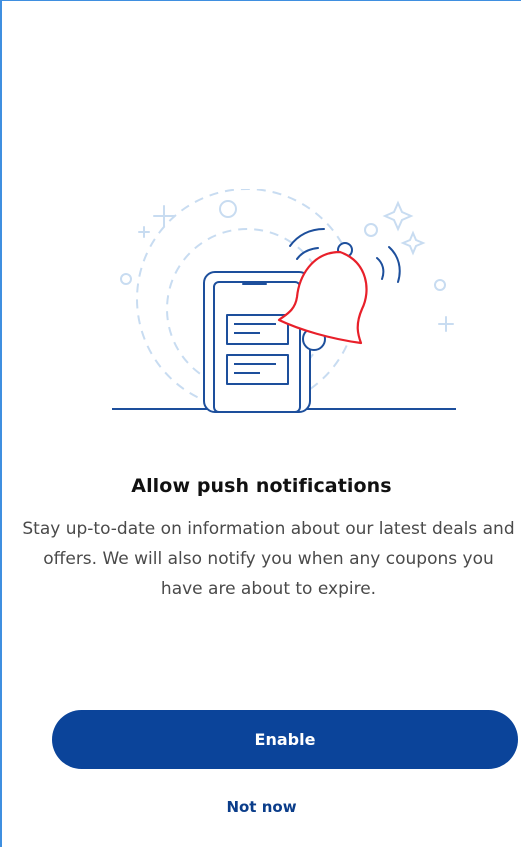 The image size is (521, 847). I want to click on not-now-link: Not now, so click(261, 807).